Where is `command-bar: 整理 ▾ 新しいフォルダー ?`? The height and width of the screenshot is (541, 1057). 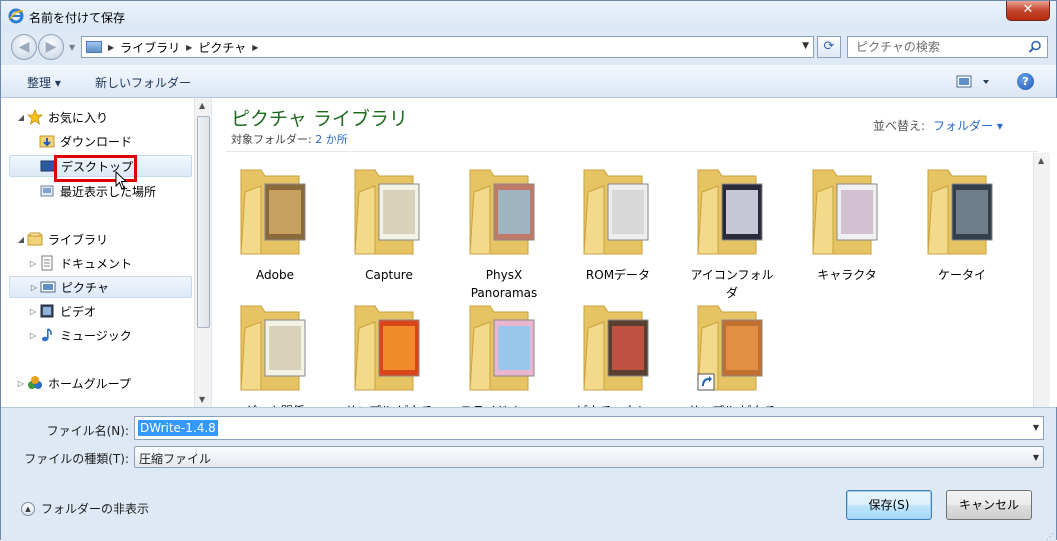 command-bar: 整理 ▾ 新しいフォルダー ? is located at coordinates (528, 81).